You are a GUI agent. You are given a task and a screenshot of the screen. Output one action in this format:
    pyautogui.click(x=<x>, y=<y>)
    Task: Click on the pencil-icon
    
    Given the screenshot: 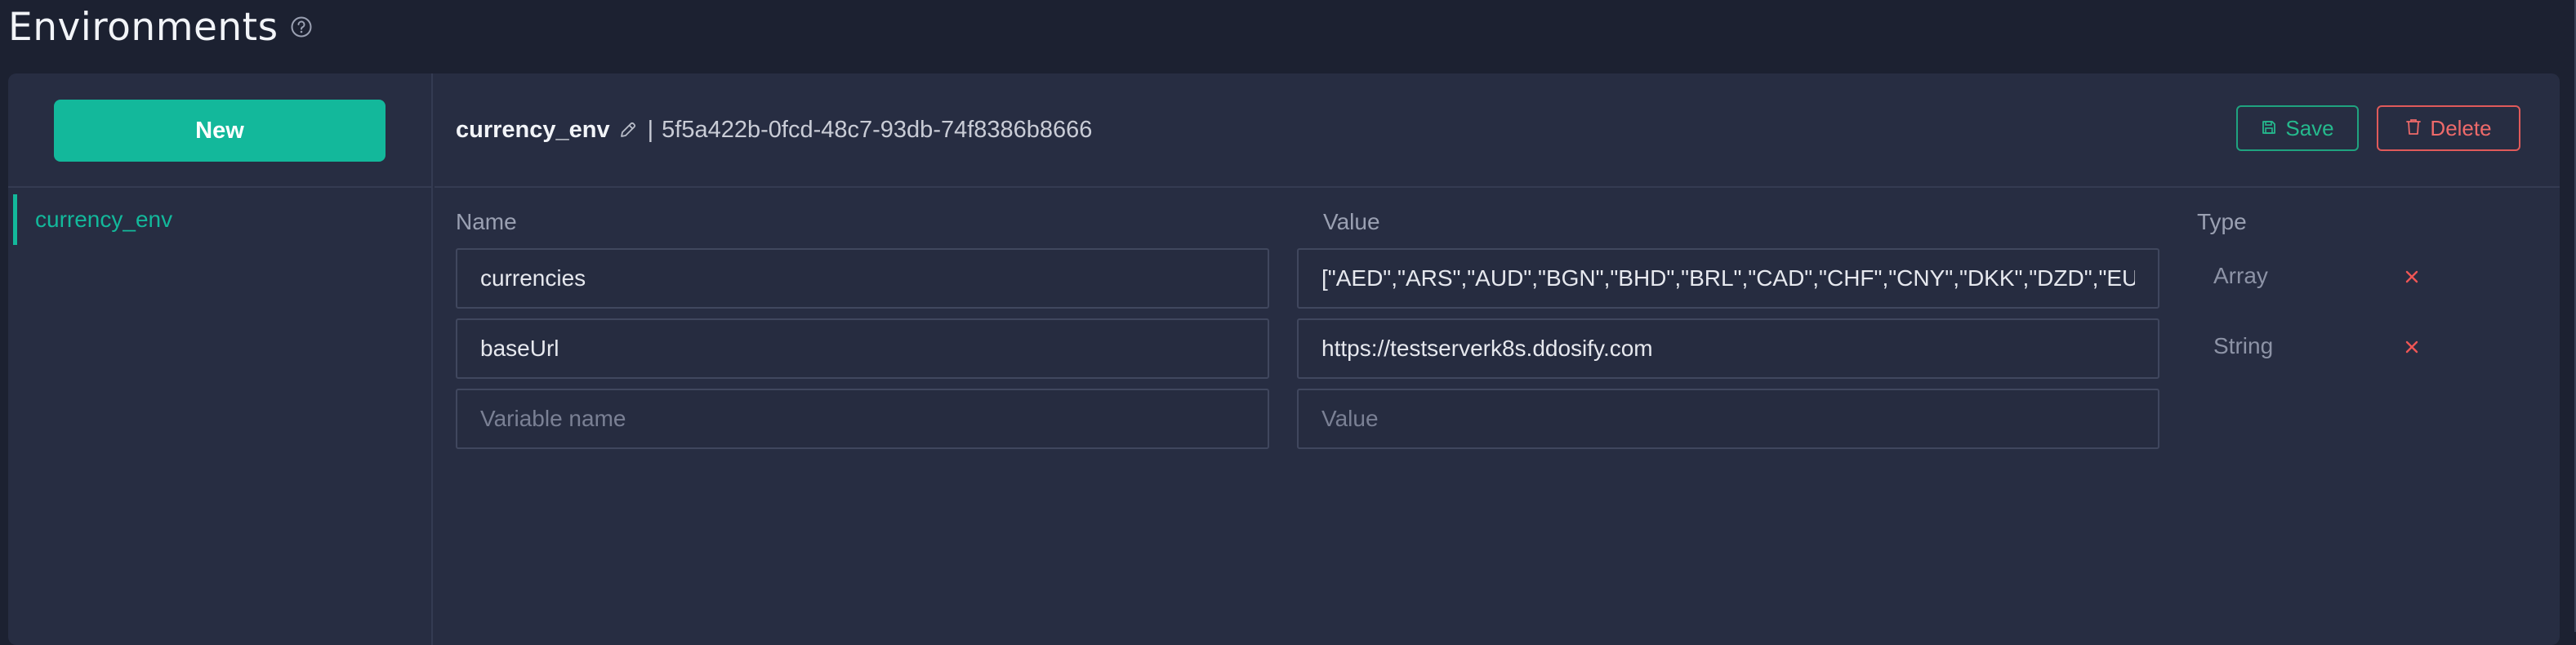 What is the action you would take?
    pyautogui.click(x=628, y=130)
    